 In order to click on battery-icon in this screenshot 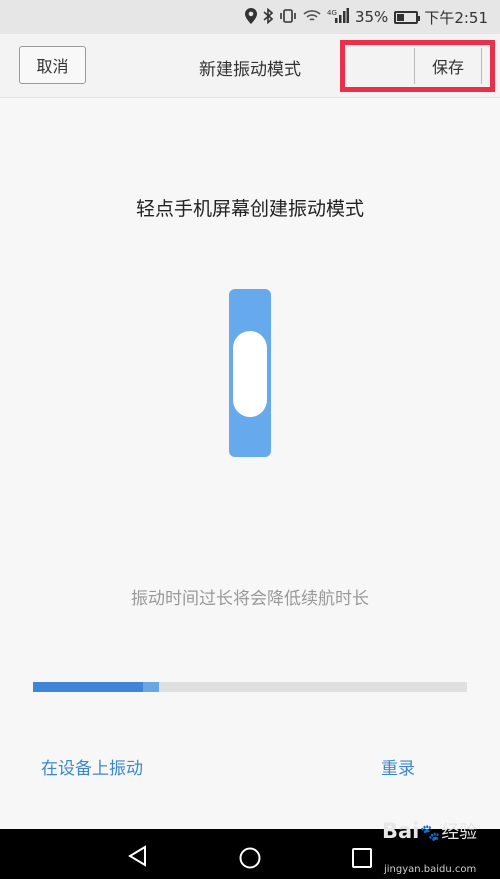, I will do `click(407, 17)`.